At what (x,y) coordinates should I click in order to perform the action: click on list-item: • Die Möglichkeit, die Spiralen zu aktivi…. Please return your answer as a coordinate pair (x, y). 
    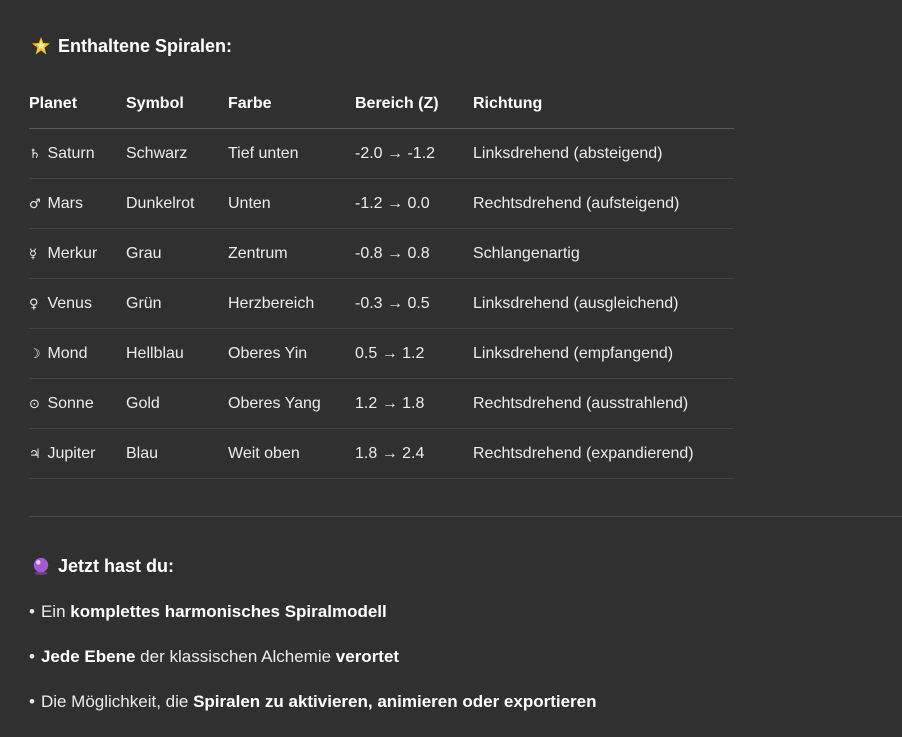
    Looking at the image, I should click on (313, 713).